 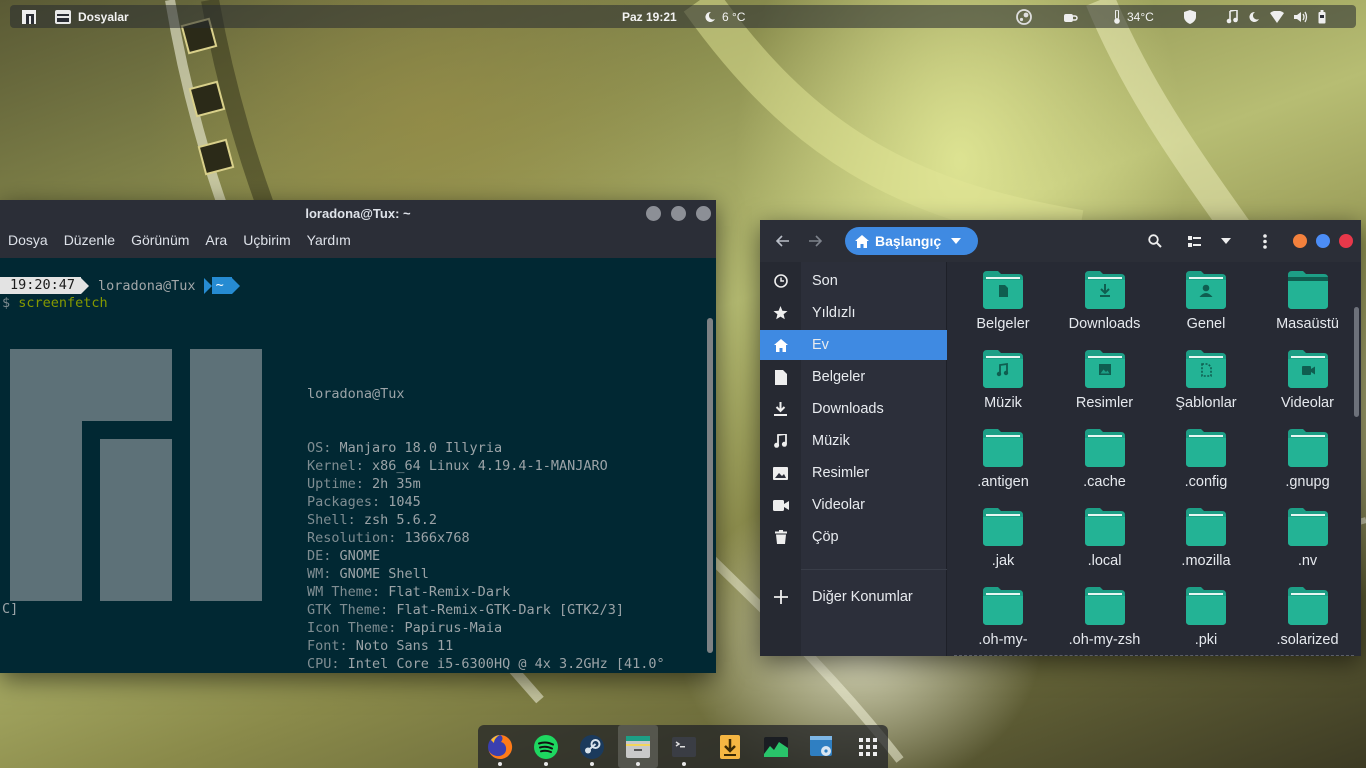 I want to click on folder-item: .oh-my-, so click(x=1003, y=616).